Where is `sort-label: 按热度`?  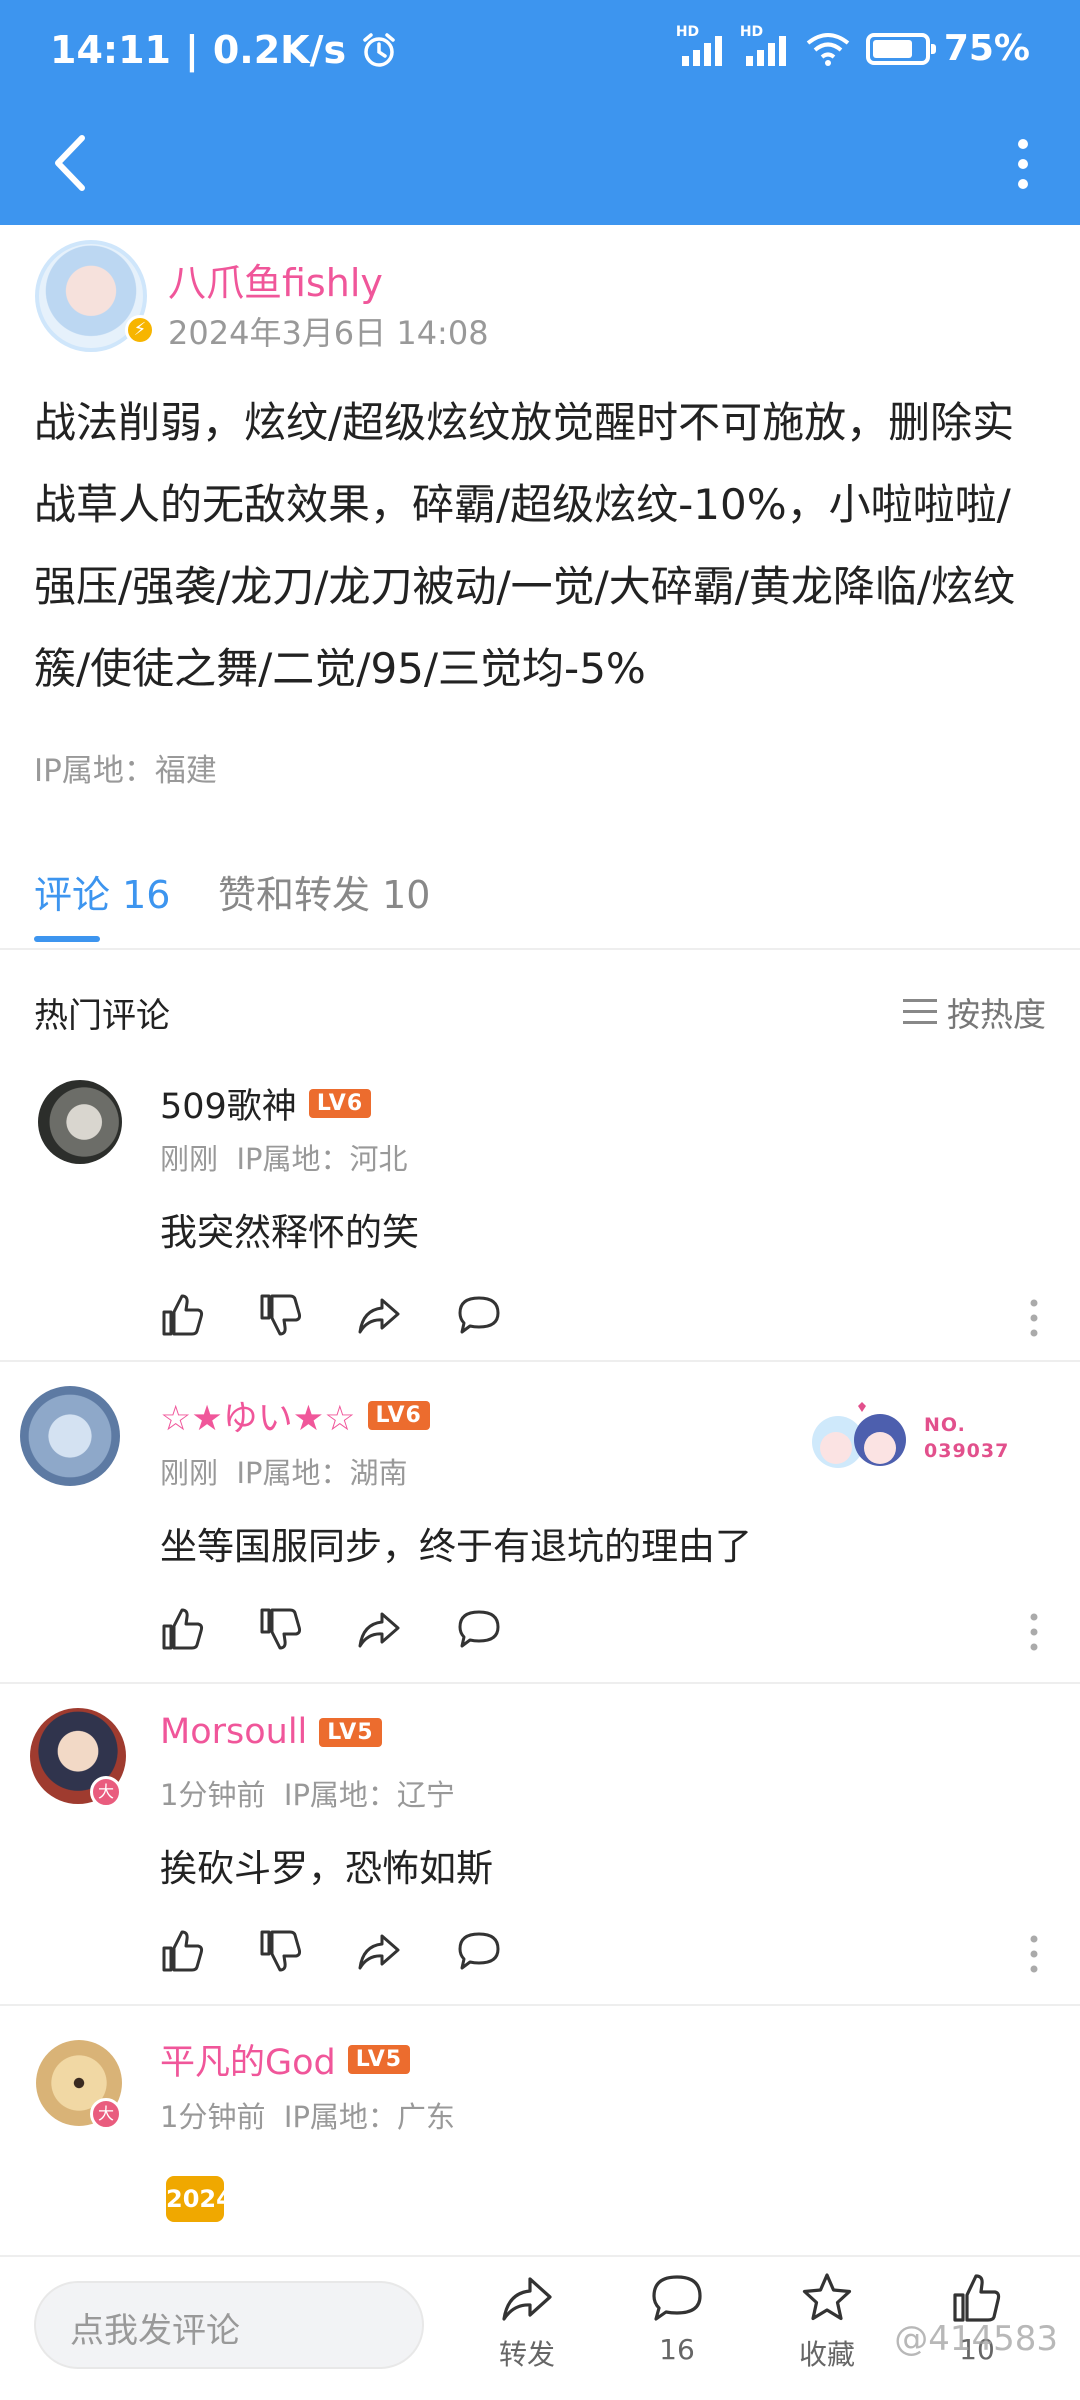 sort-label: 按热度 is located at coordinates (996, 1014).